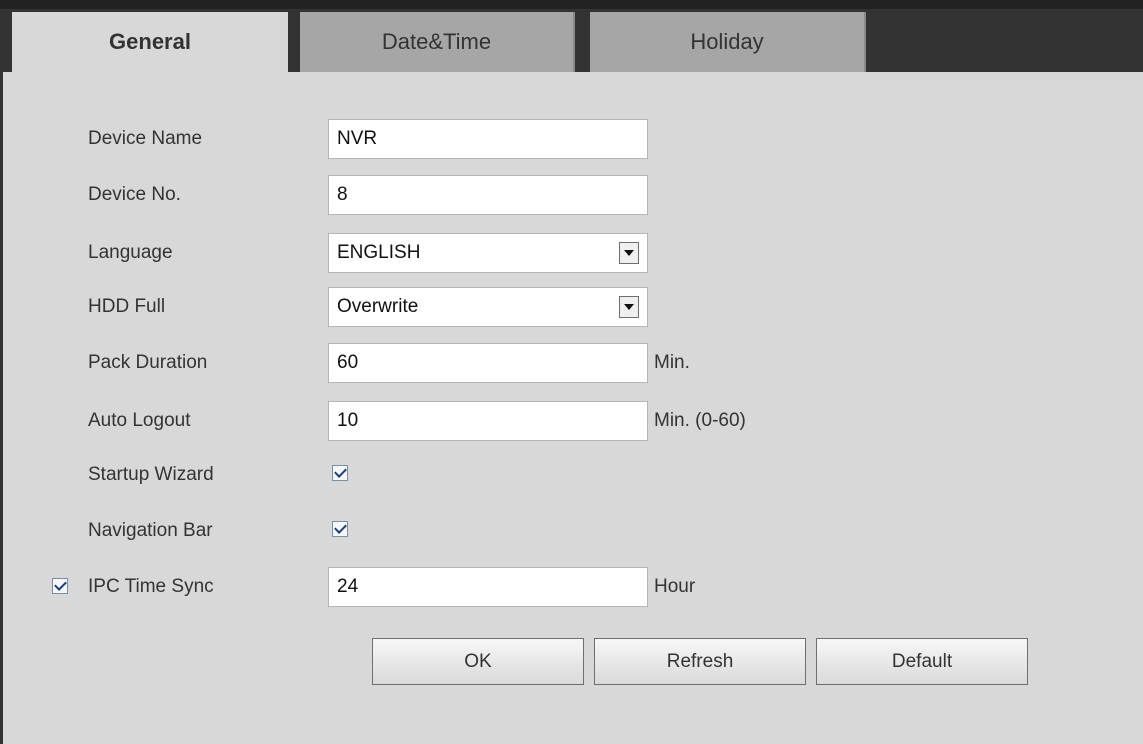 The height and width of the screenshot is (744, 1143). I want to click on device-name-label: Device Name, so click(145, 138).